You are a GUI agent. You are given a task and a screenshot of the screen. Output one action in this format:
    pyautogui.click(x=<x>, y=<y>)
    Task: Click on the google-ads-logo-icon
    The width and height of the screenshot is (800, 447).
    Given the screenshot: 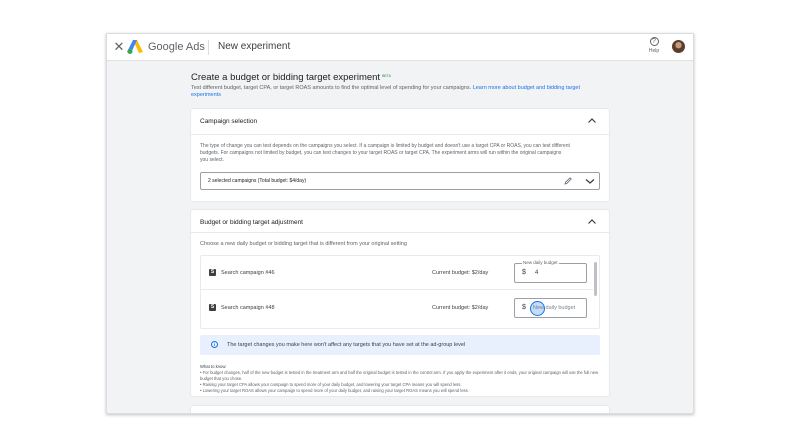 What is the action you would take?
    pyautogui.click(x=135, y=47)
    